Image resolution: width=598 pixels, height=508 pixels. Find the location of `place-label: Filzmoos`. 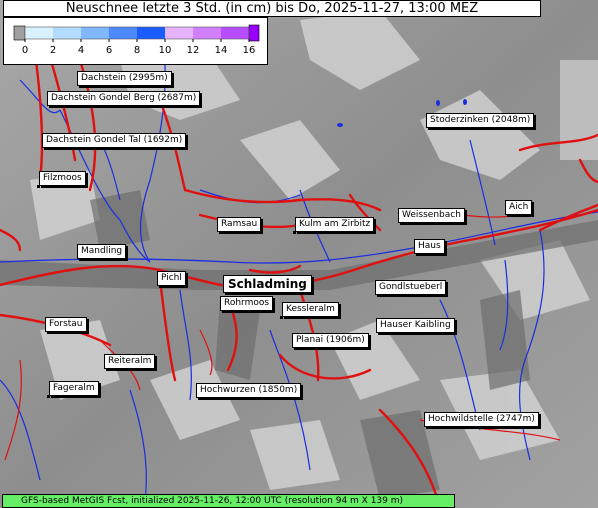

place-label: Filzmoos is located at coordinates (61, 179).